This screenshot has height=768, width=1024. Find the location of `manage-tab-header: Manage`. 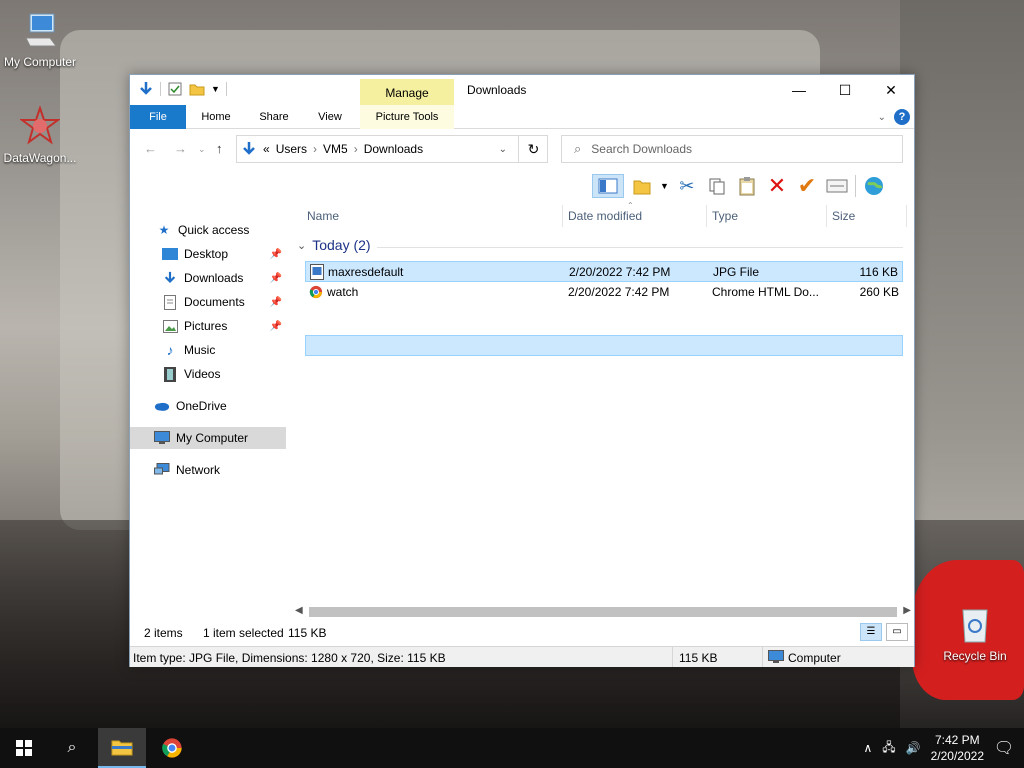

manage-tab-header: Manage is located at coordinates (407, 92).